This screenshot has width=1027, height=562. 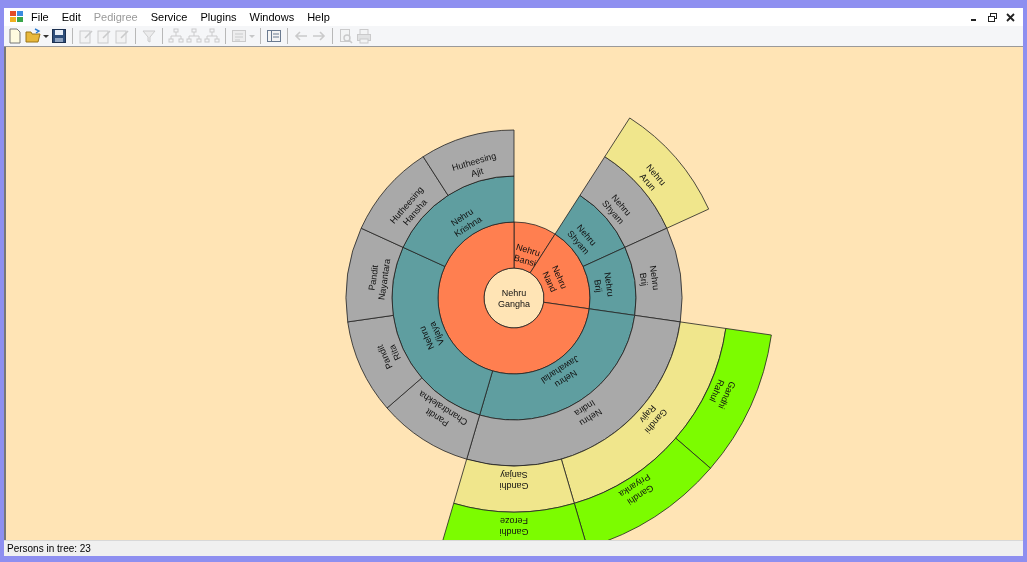 I want to click on menu-item: Plugins, so click(x=218, y=17).